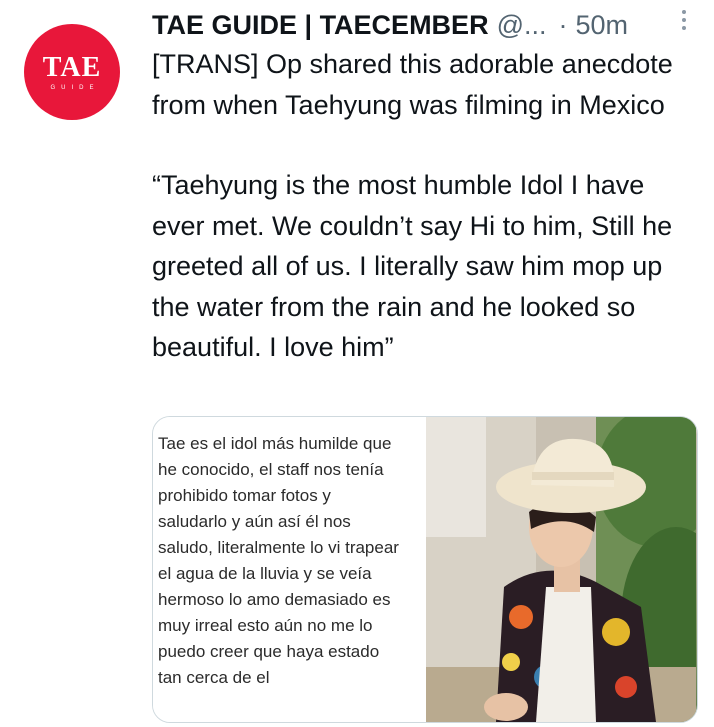 This screenshot has width=714, height=727. I want to click on screenshot-line: saludarlo y aún así él nos, so click(254, 521).